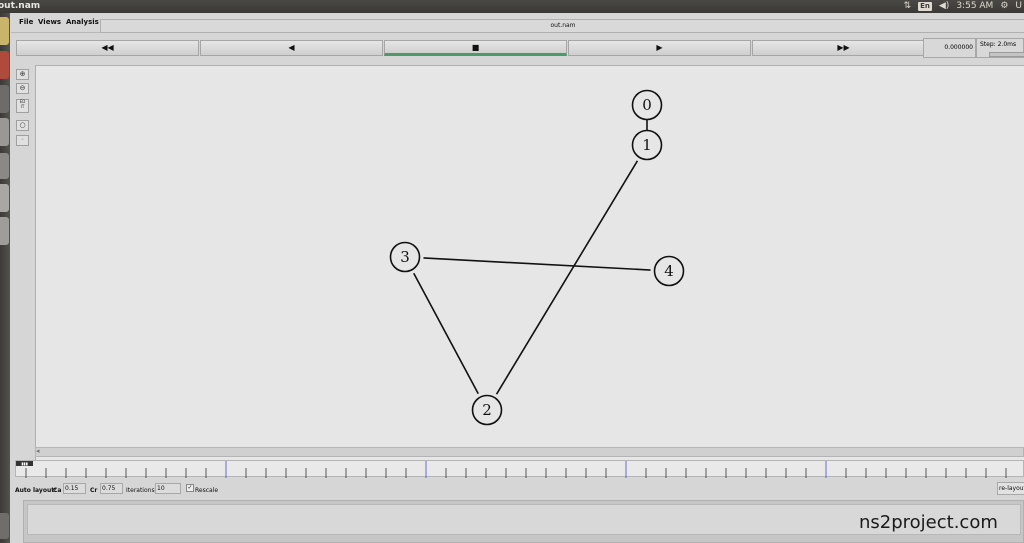  What do you see at coordinates (5, 278) in the screenshot?
I see `launcher-sidebar` at bounding box center [5, 278].